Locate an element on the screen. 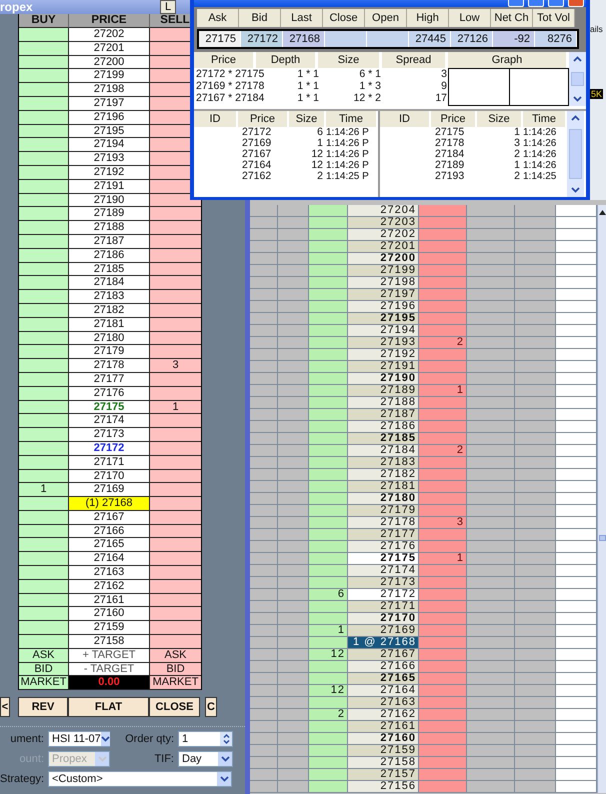 The height and width of the screenshot is (794, 606). sell-action-cell: MARKET is located at coordinates (175, 683).